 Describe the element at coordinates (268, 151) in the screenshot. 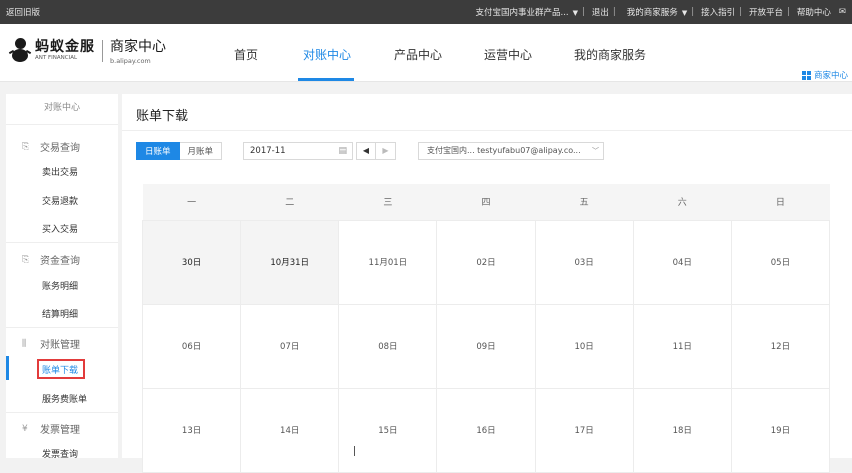

I see `month-value: 2017-11` at that location.